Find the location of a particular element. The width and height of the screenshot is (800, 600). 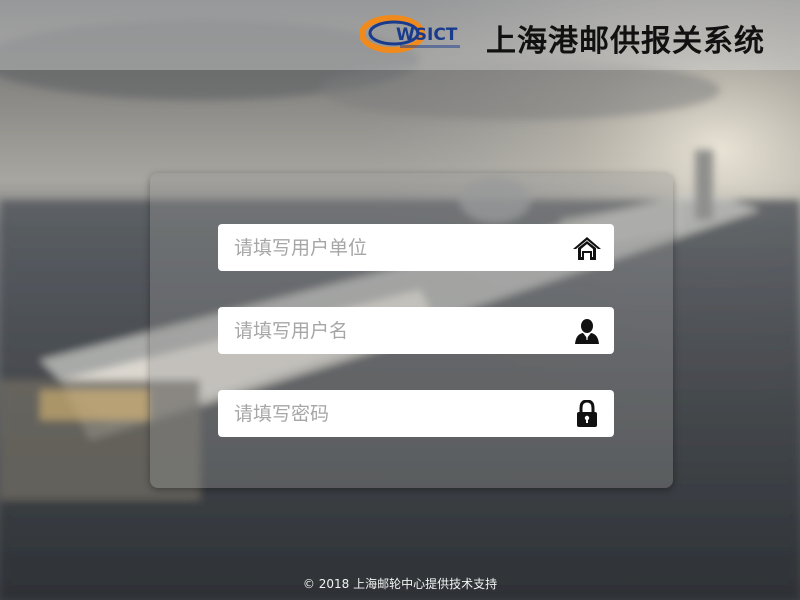

password-field is located at coordinates (416, 413).